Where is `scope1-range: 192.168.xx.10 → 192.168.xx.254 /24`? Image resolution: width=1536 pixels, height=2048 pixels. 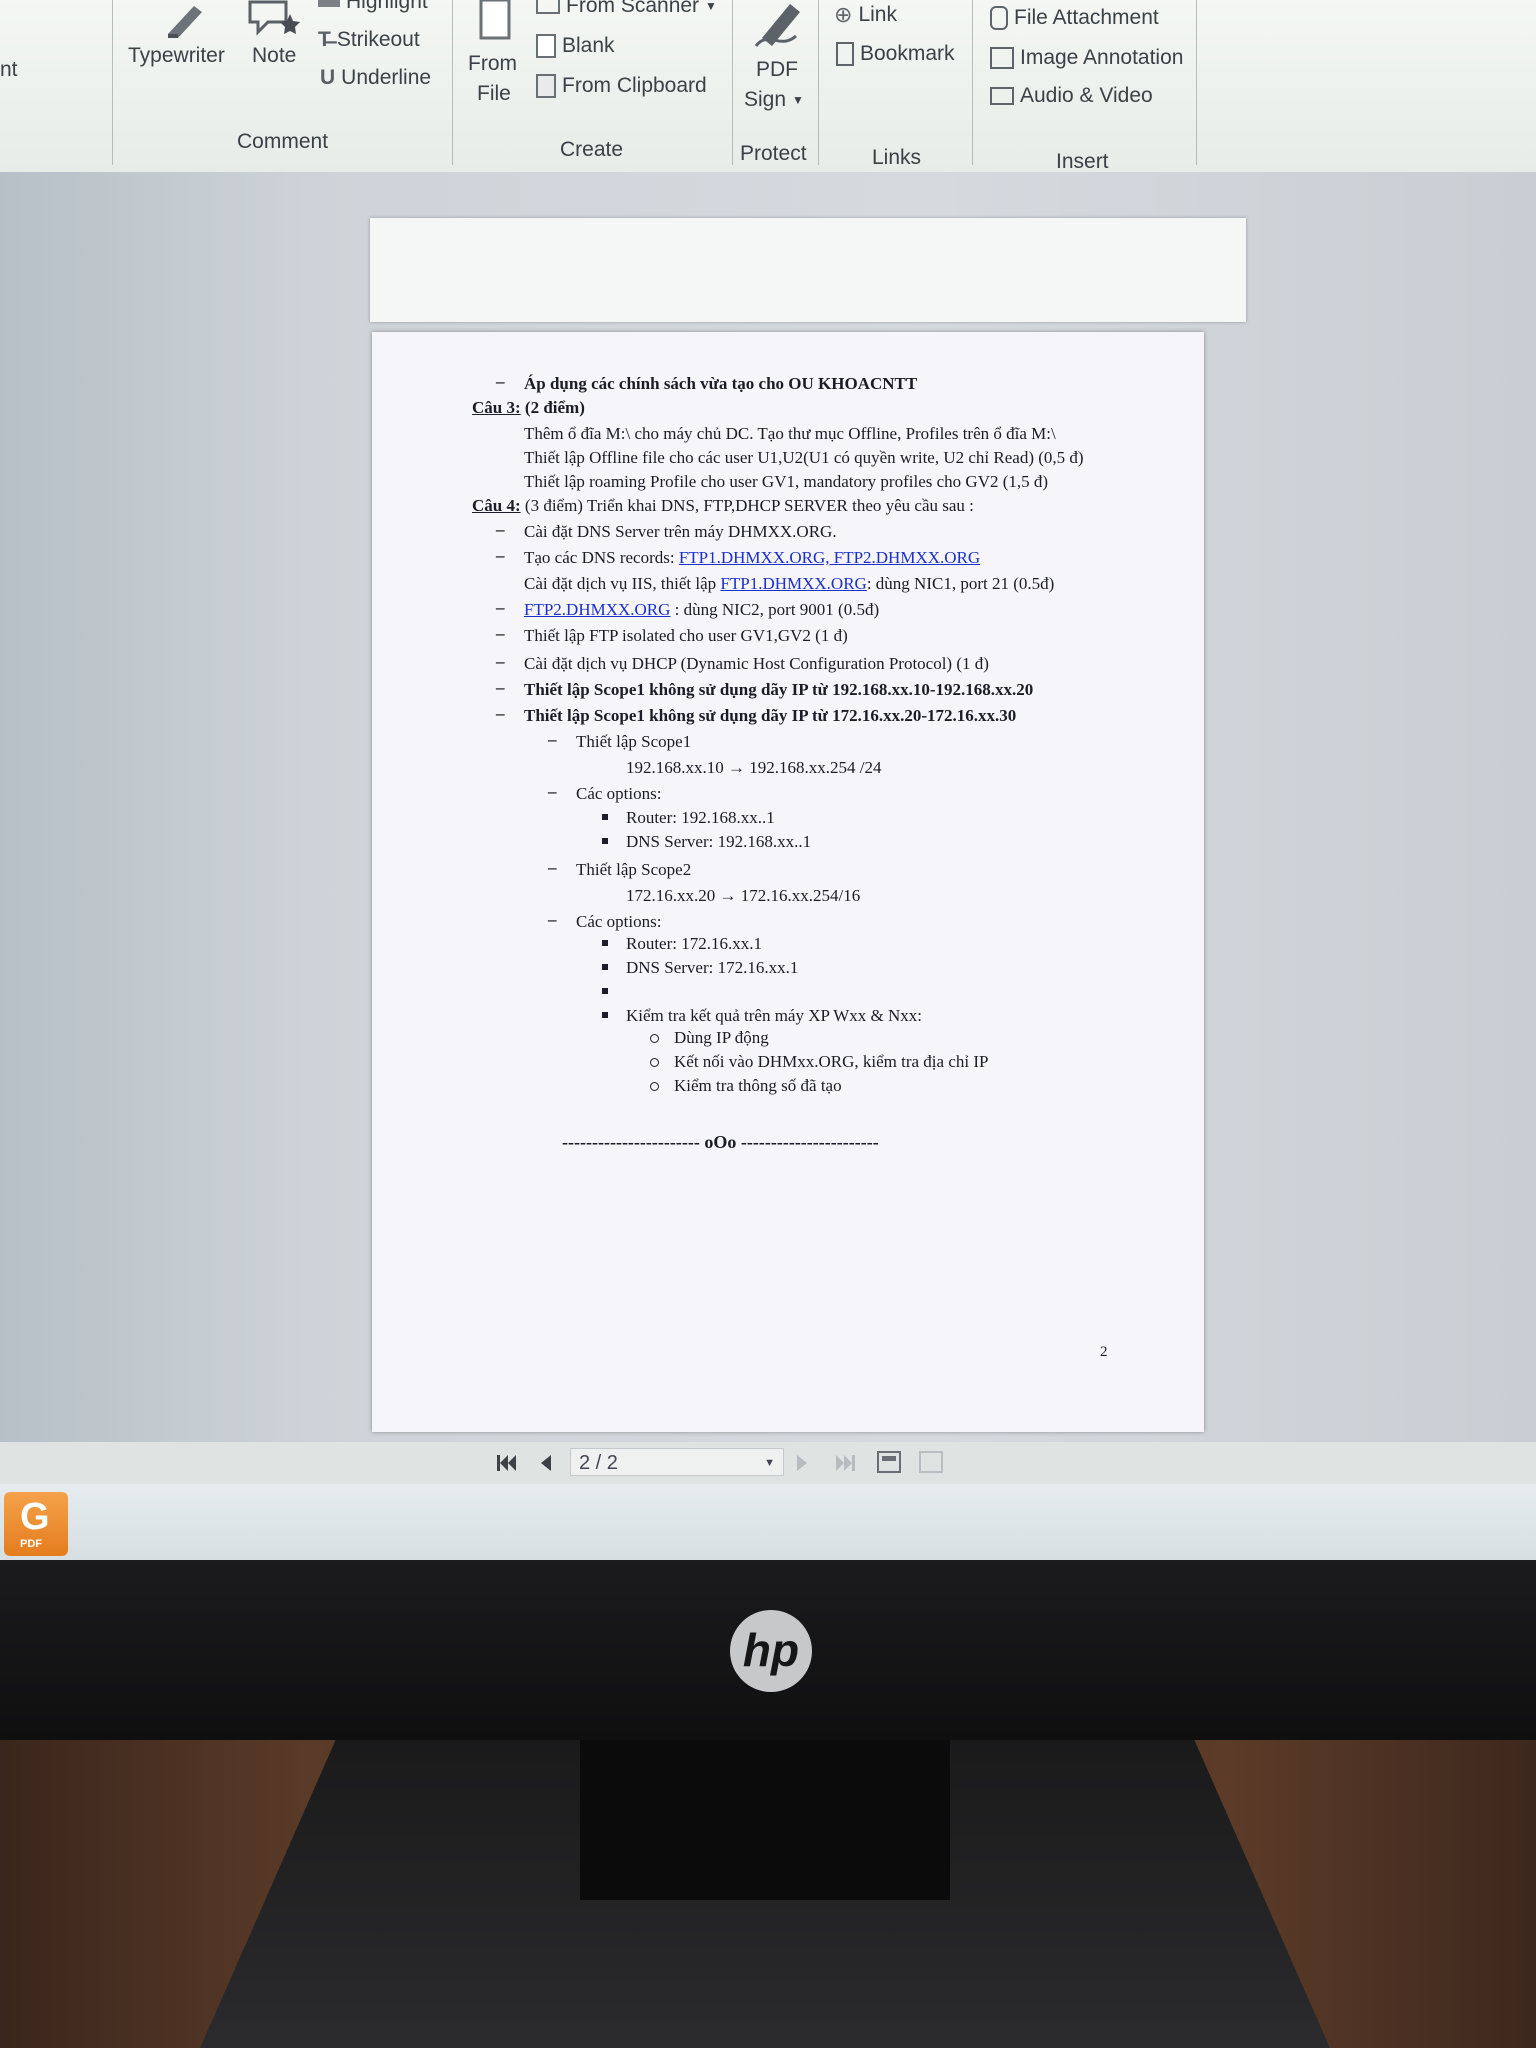
scope1-range: 192.168.xx.10 → 192.168.xx.254 /24 is located at coordinates (754, 767).